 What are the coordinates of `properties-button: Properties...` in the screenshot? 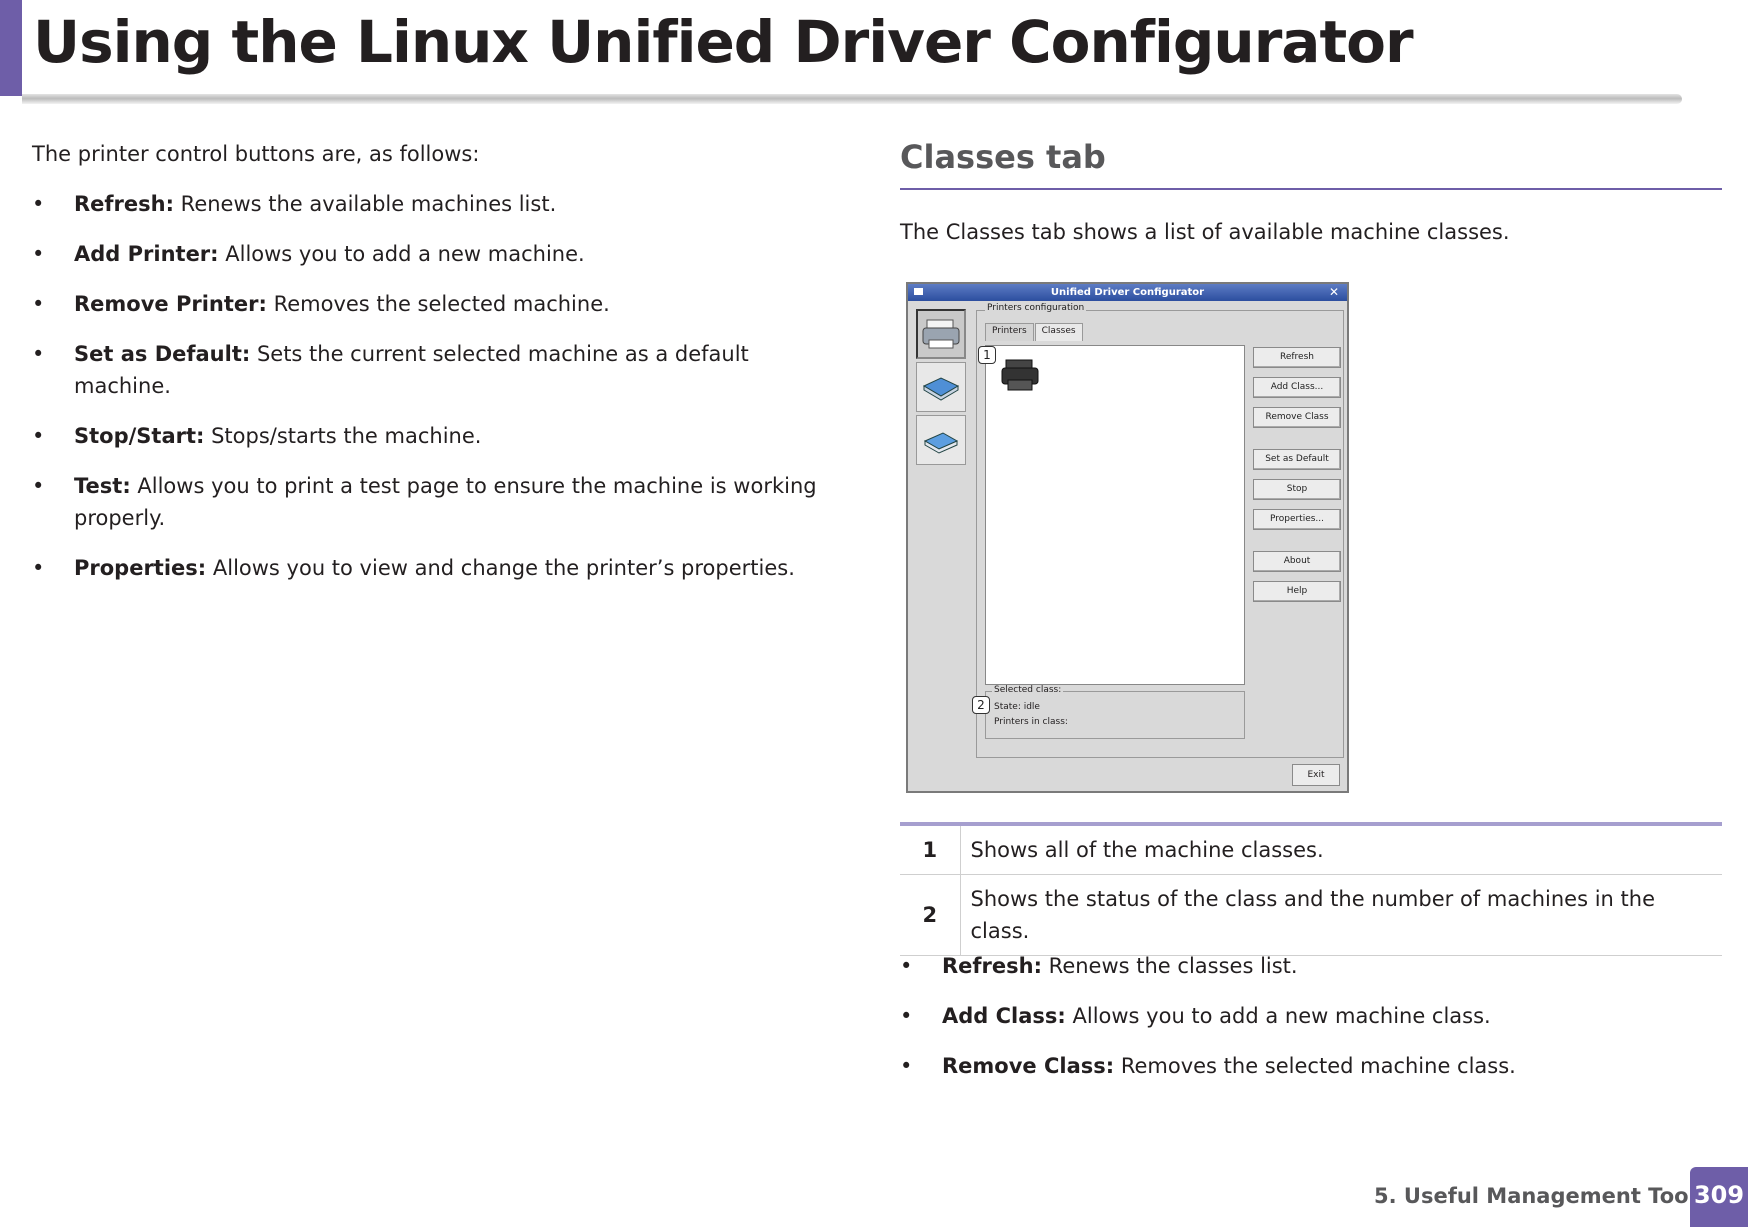 It's located at (1297, 519).